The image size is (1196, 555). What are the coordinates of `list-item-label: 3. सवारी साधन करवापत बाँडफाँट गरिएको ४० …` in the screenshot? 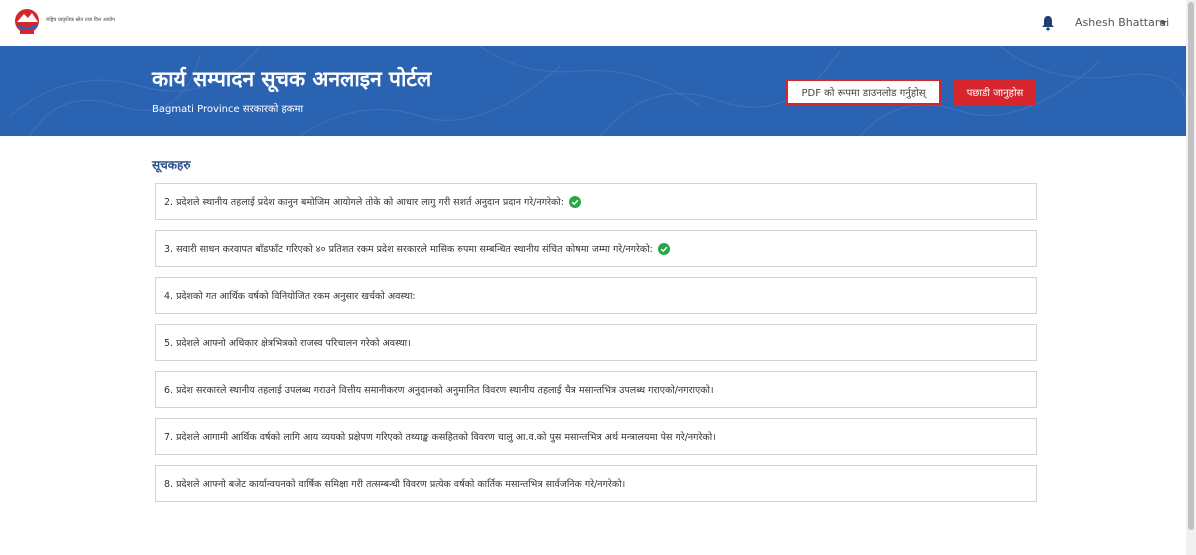 It's located at (408, 249).